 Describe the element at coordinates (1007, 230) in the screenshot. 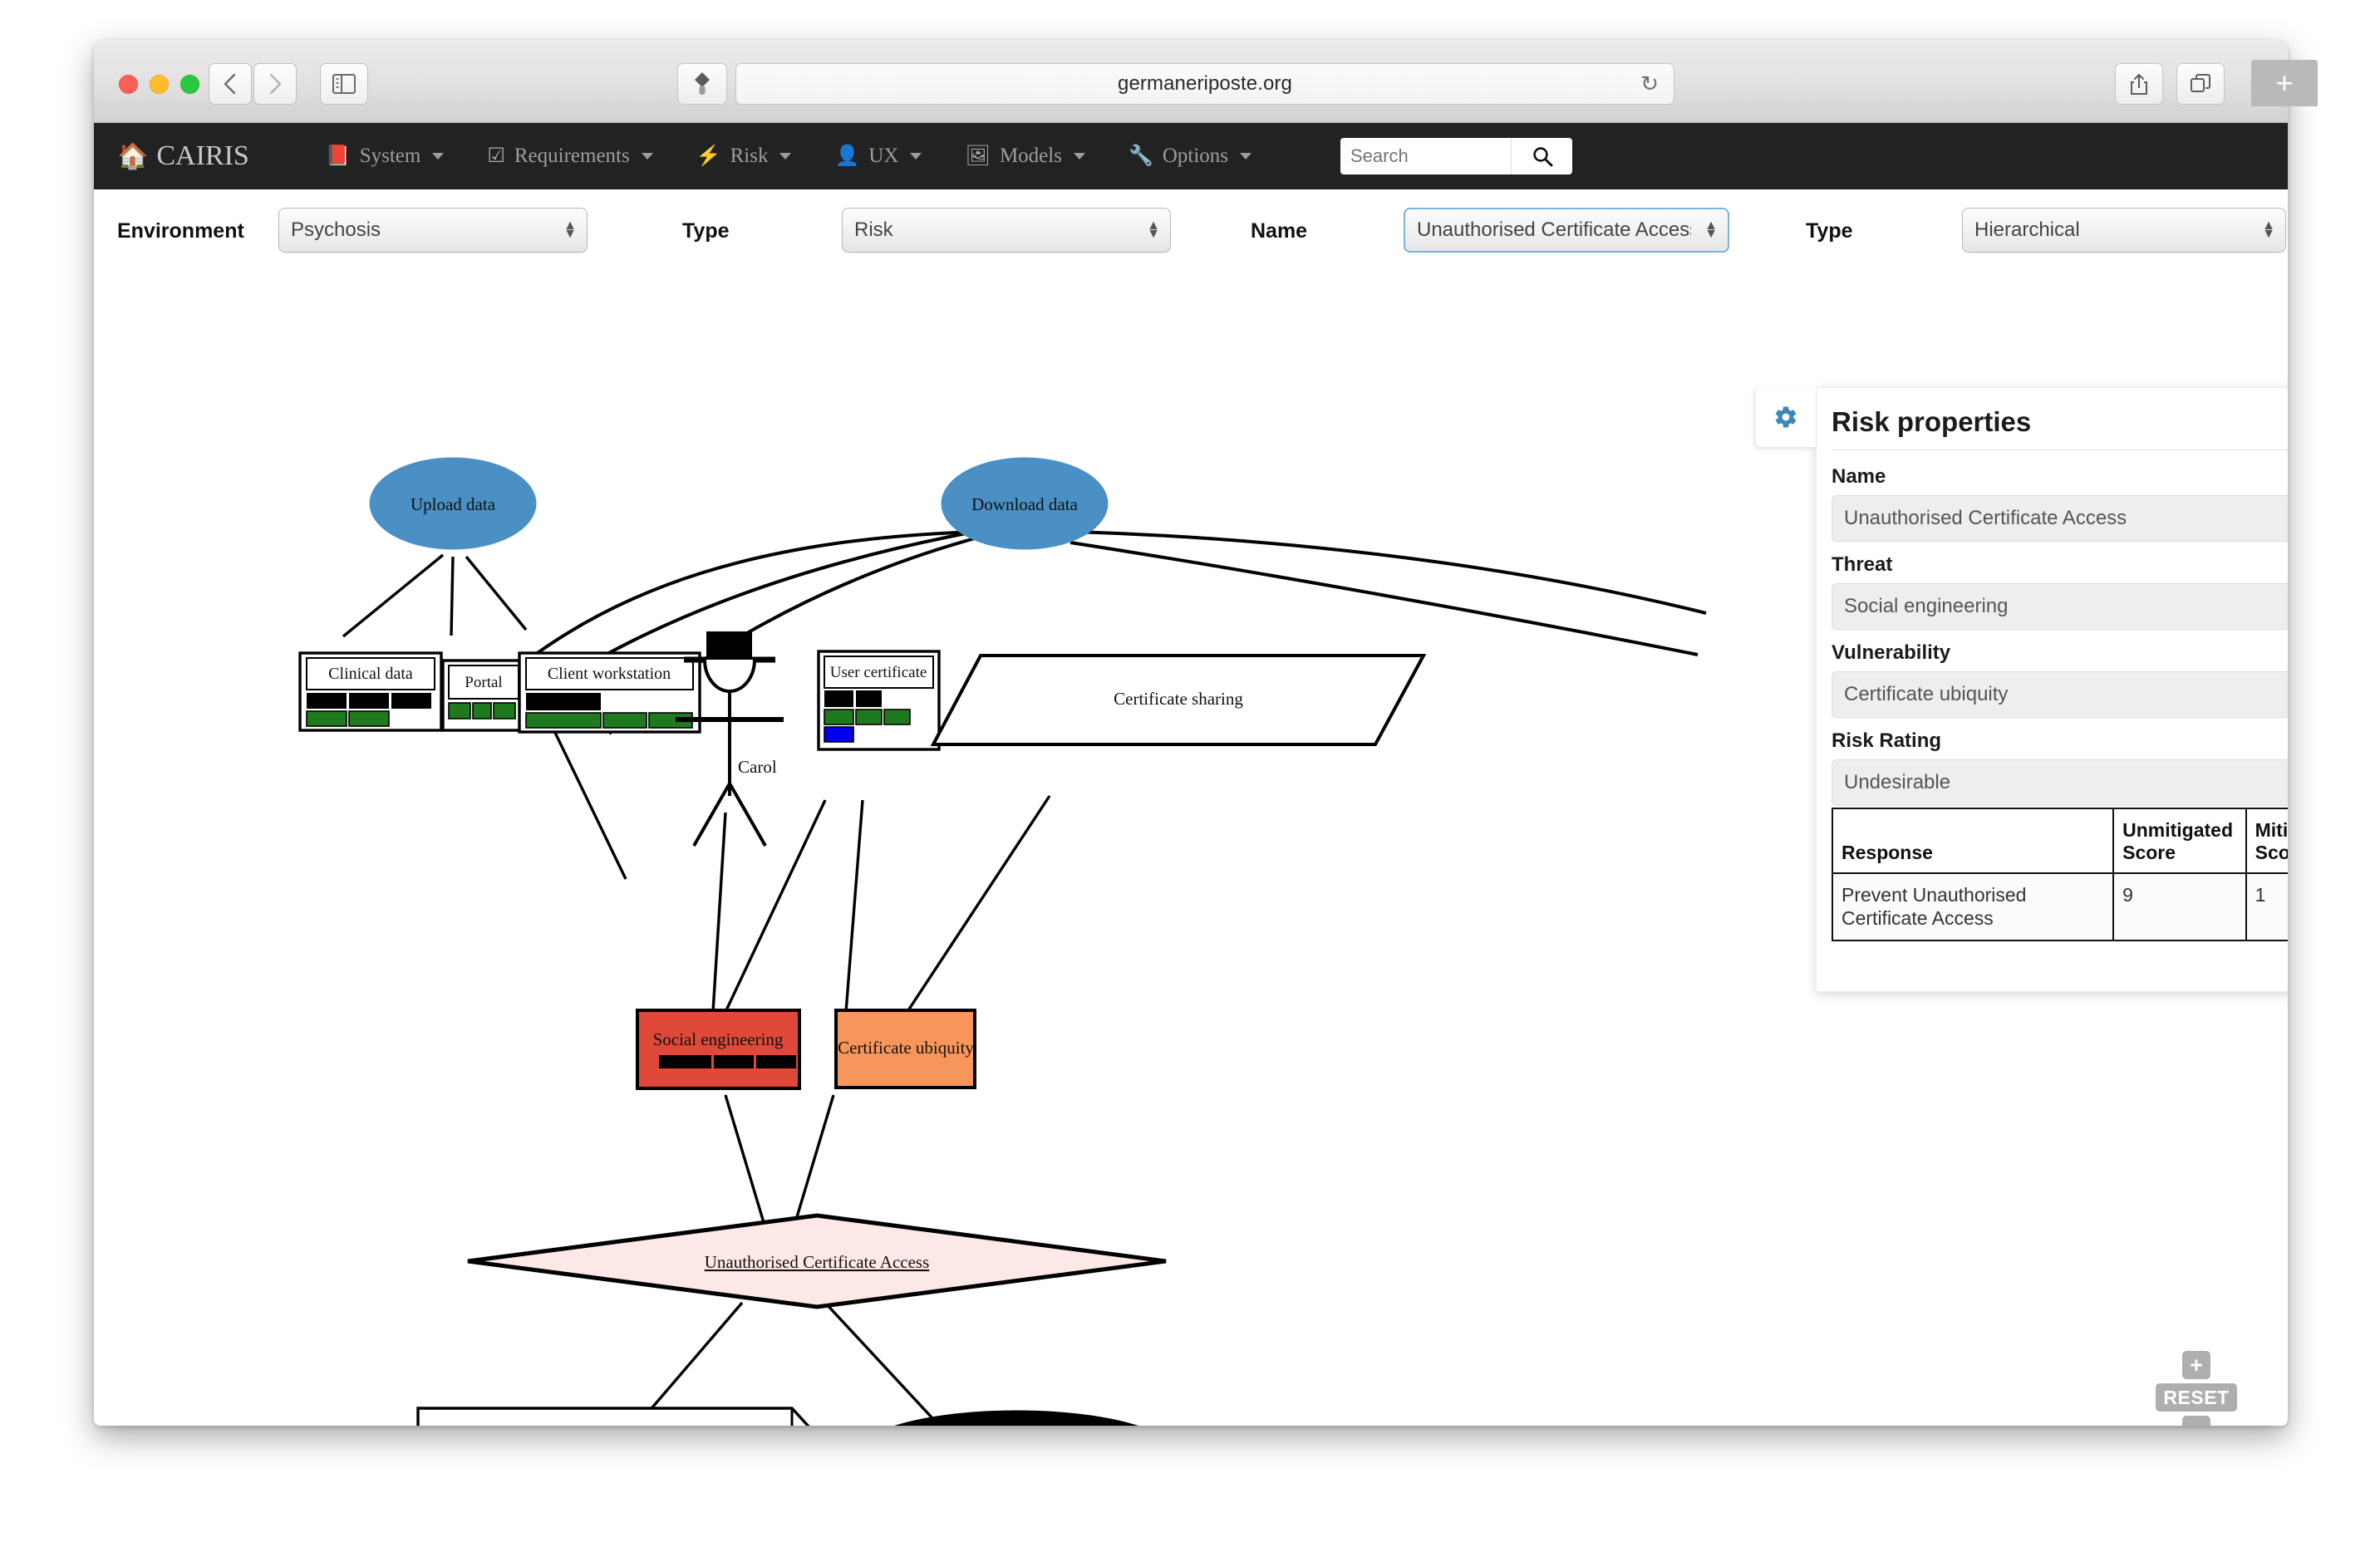

I see `type-select: Risk ▲ ▼` at that location.